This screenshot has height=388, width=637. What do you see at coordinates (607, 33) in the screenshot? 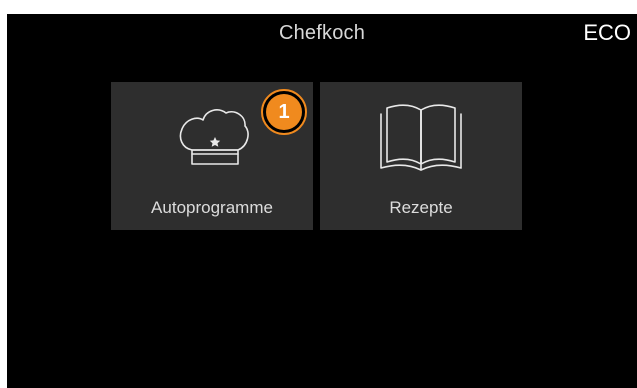
I see `eco-indicator: ECO` at bounding box center [607, 33].